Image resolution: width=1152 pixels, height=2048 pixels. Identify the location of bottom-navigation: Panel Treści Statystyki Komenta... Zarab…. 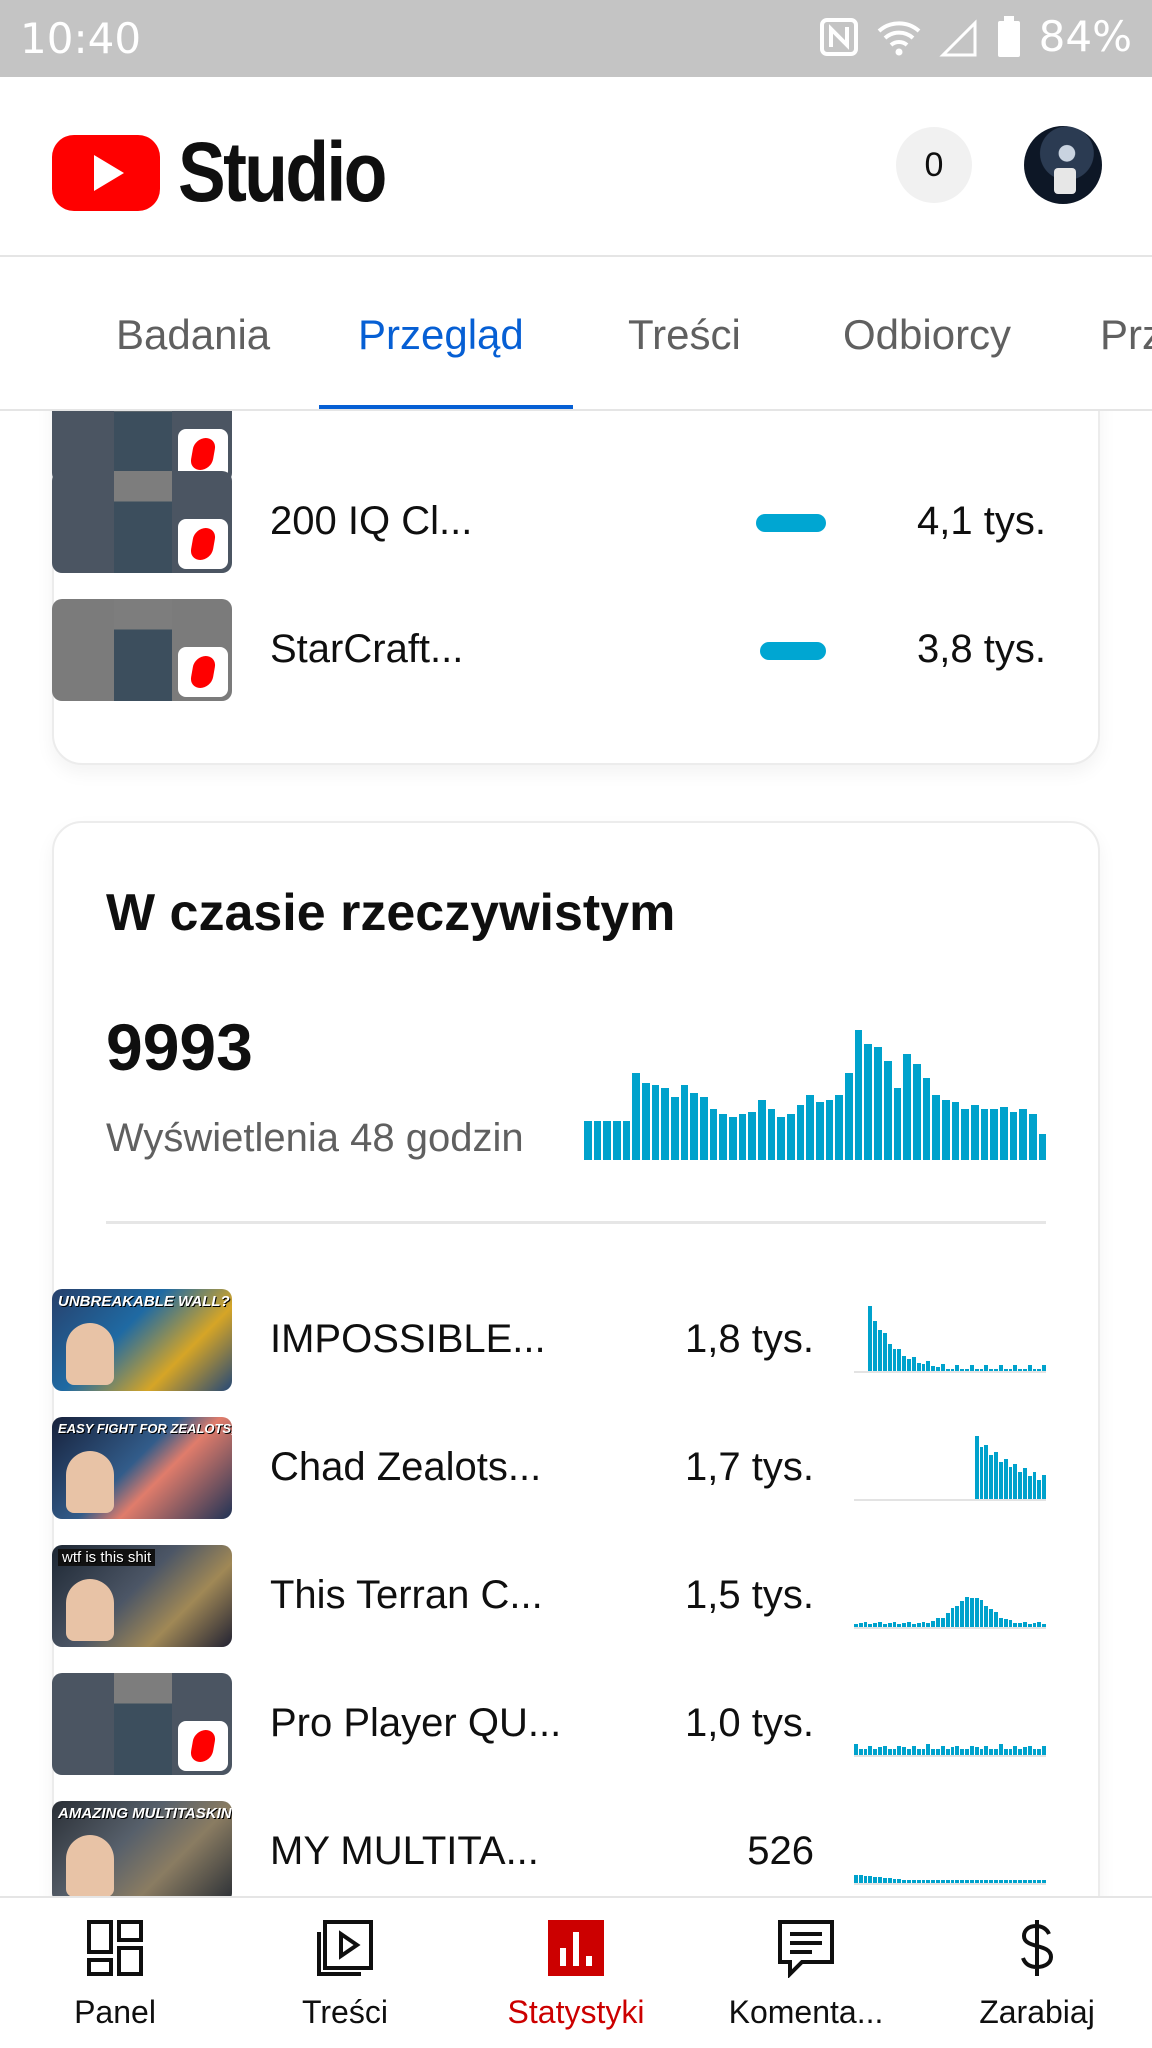
(576, 1972).